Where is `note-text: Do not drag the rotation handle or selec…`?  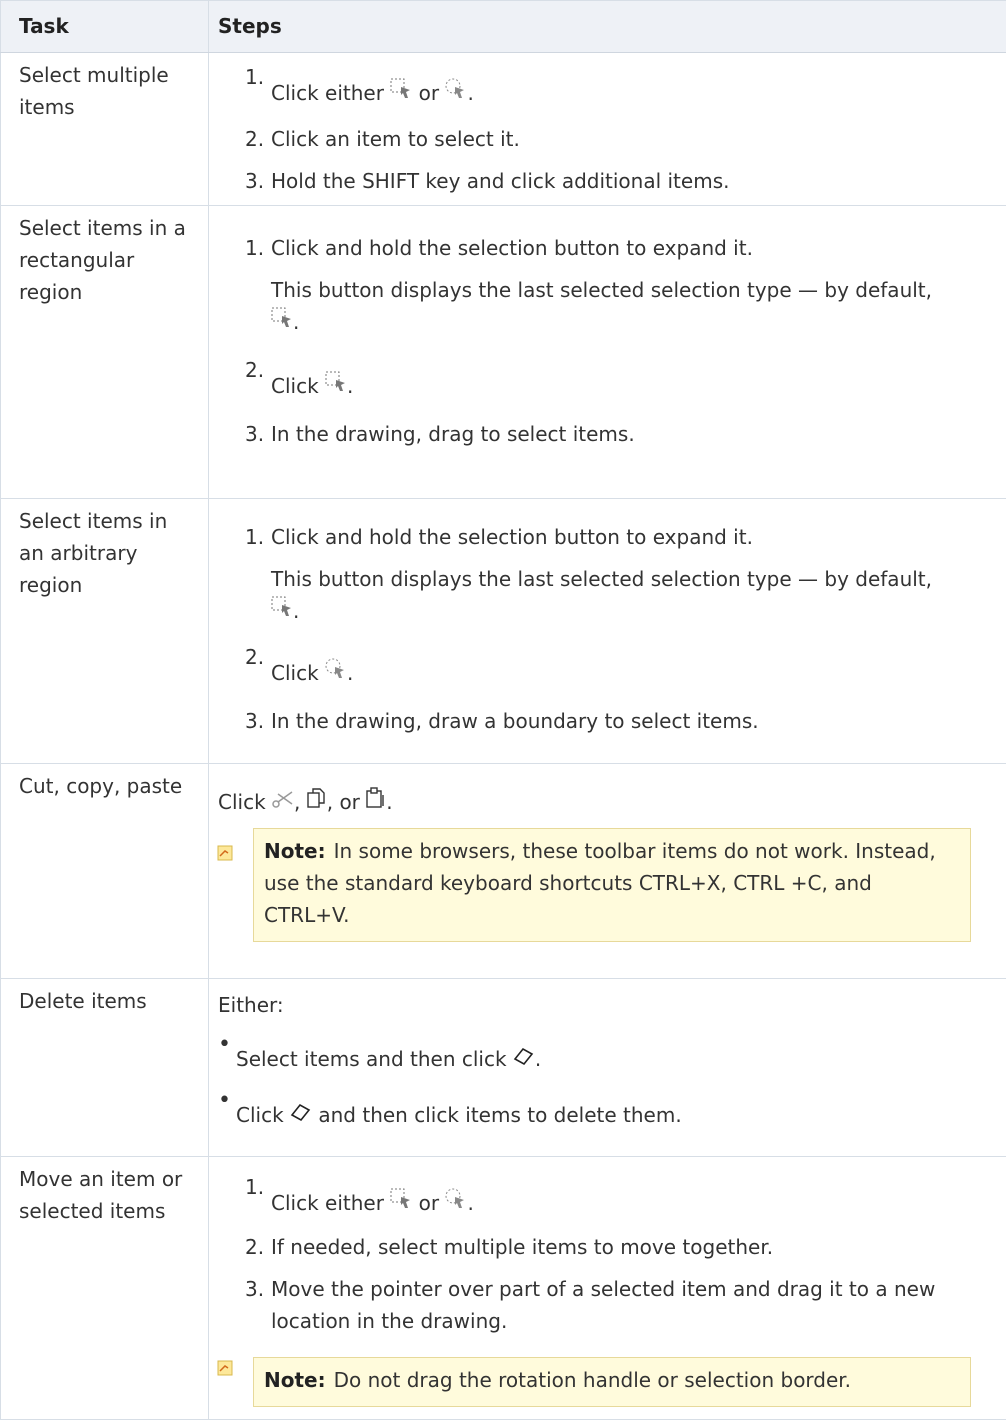
note-text: Do not drag the rotation handle or selec… is located at coordinates (592, 1380).